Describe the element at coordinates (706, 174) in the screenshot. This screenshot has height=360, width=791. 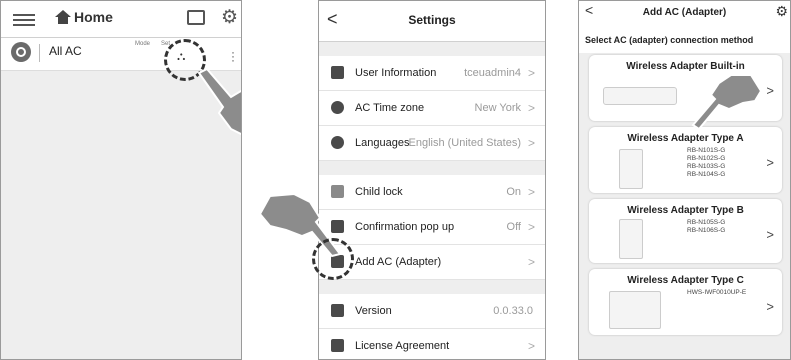
I see `model-item: RB-N104S-G` at that location.